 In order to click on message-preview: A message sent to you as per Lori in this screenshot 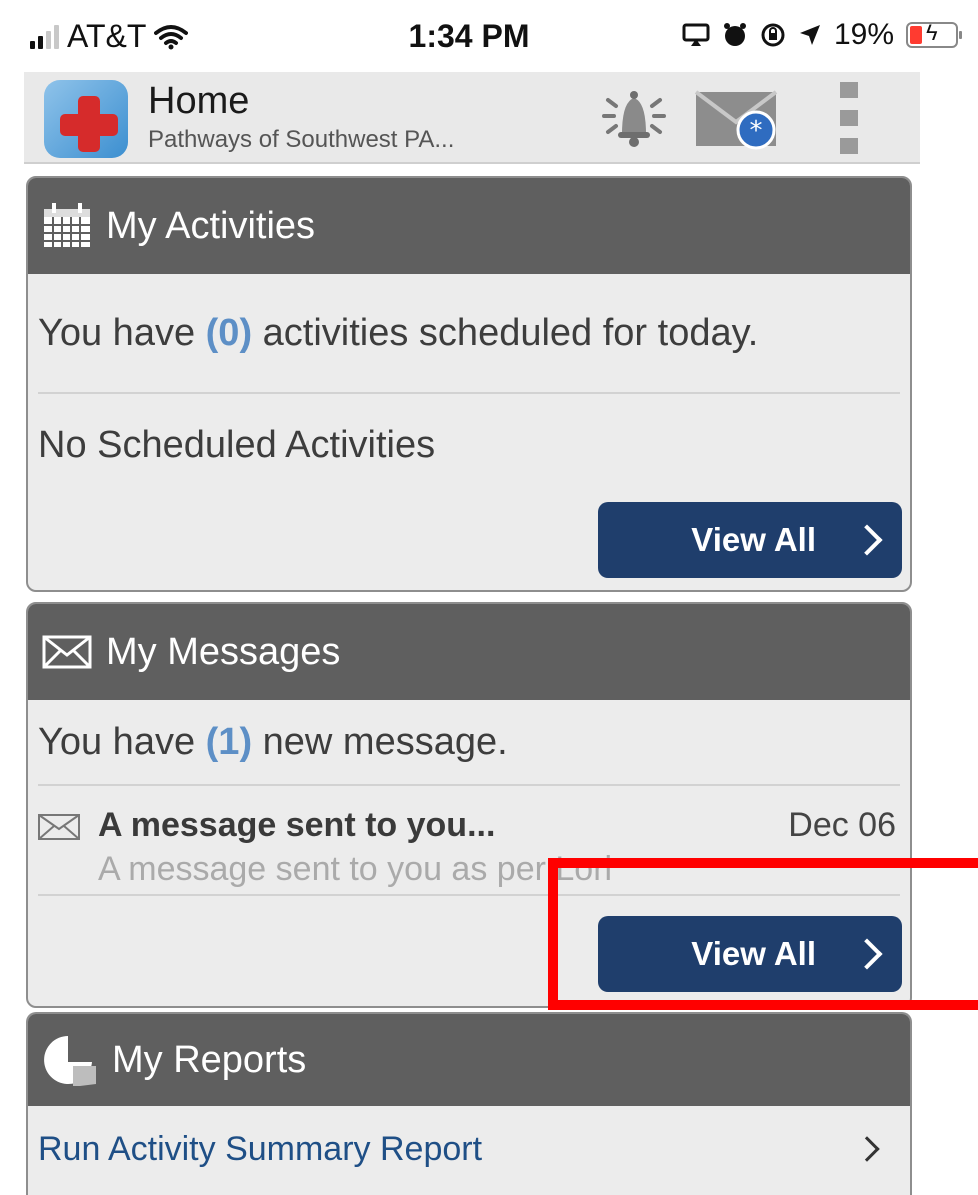, I will do `click(355, 869)`.